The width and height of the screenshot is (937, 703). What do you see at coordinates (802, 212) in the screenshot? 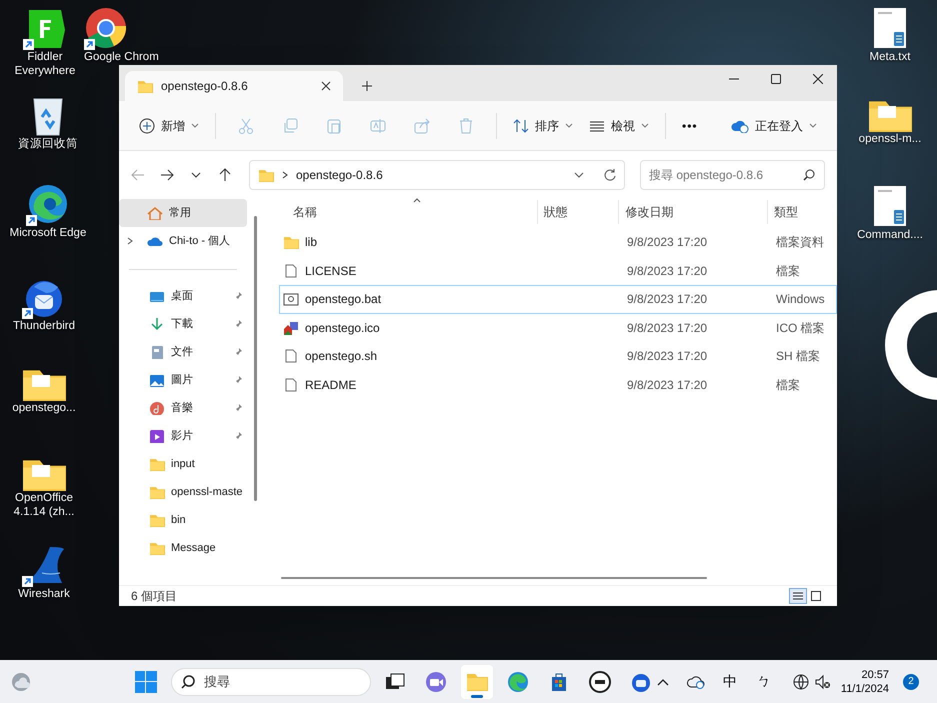
I see `column-header: 類型` at bounding box center [802, 212].